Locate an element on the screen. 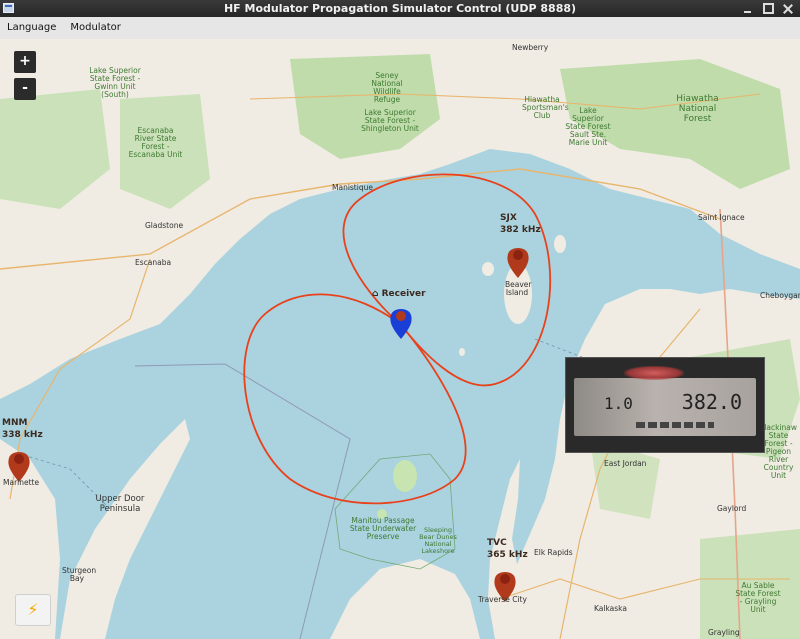  house-icon: ⌂ is located at coordinates (375, 294).